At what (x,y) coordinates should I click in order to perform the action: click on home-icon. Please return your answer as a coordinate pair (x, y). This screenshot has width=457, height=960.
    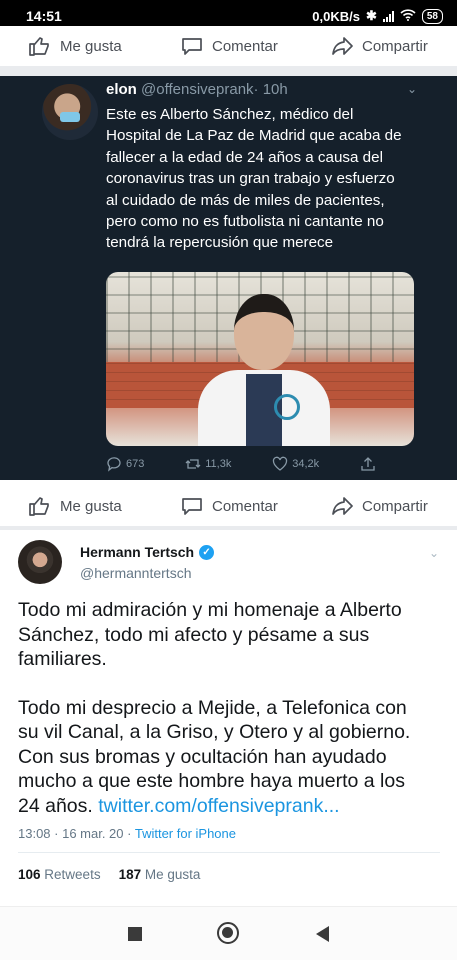
    Looking at the image, I should click on (228, 933).